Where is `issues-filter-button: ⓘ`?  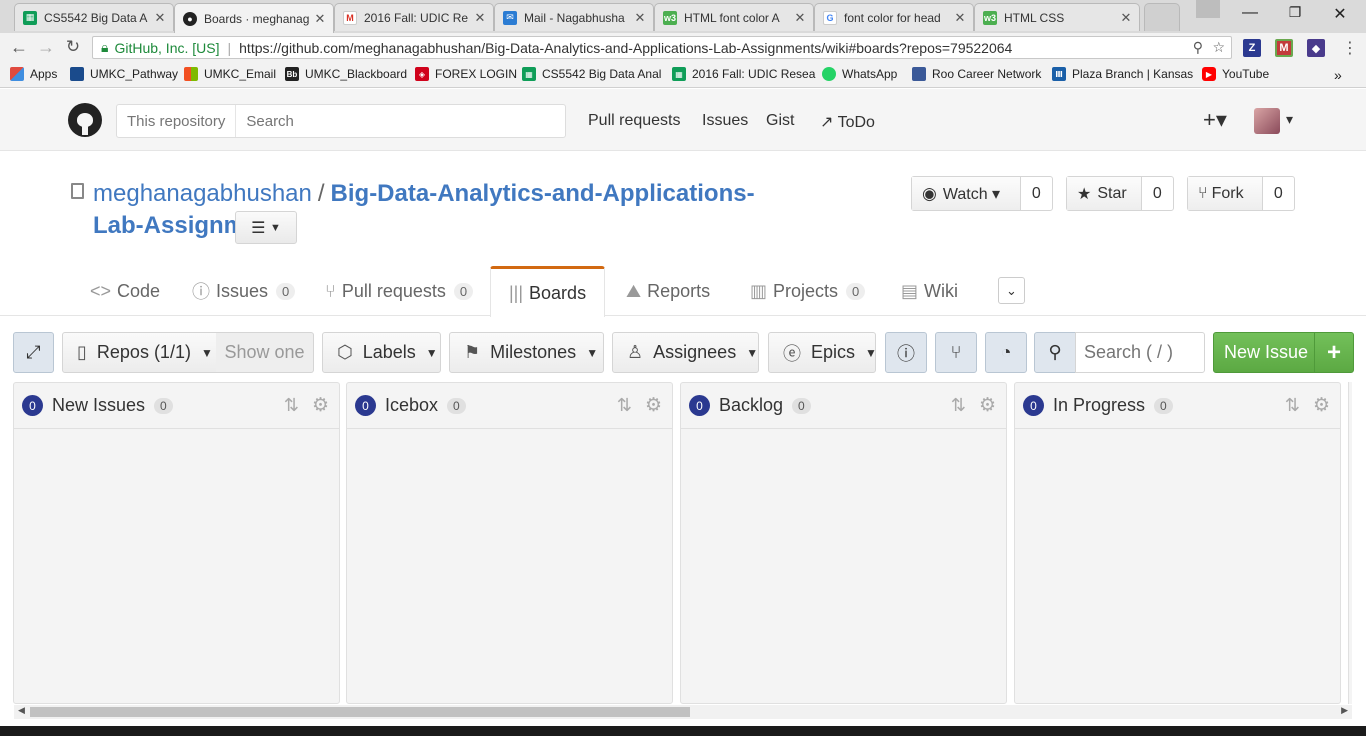
issues-filter-button: ⓘ is located at coordinates (906, 352).